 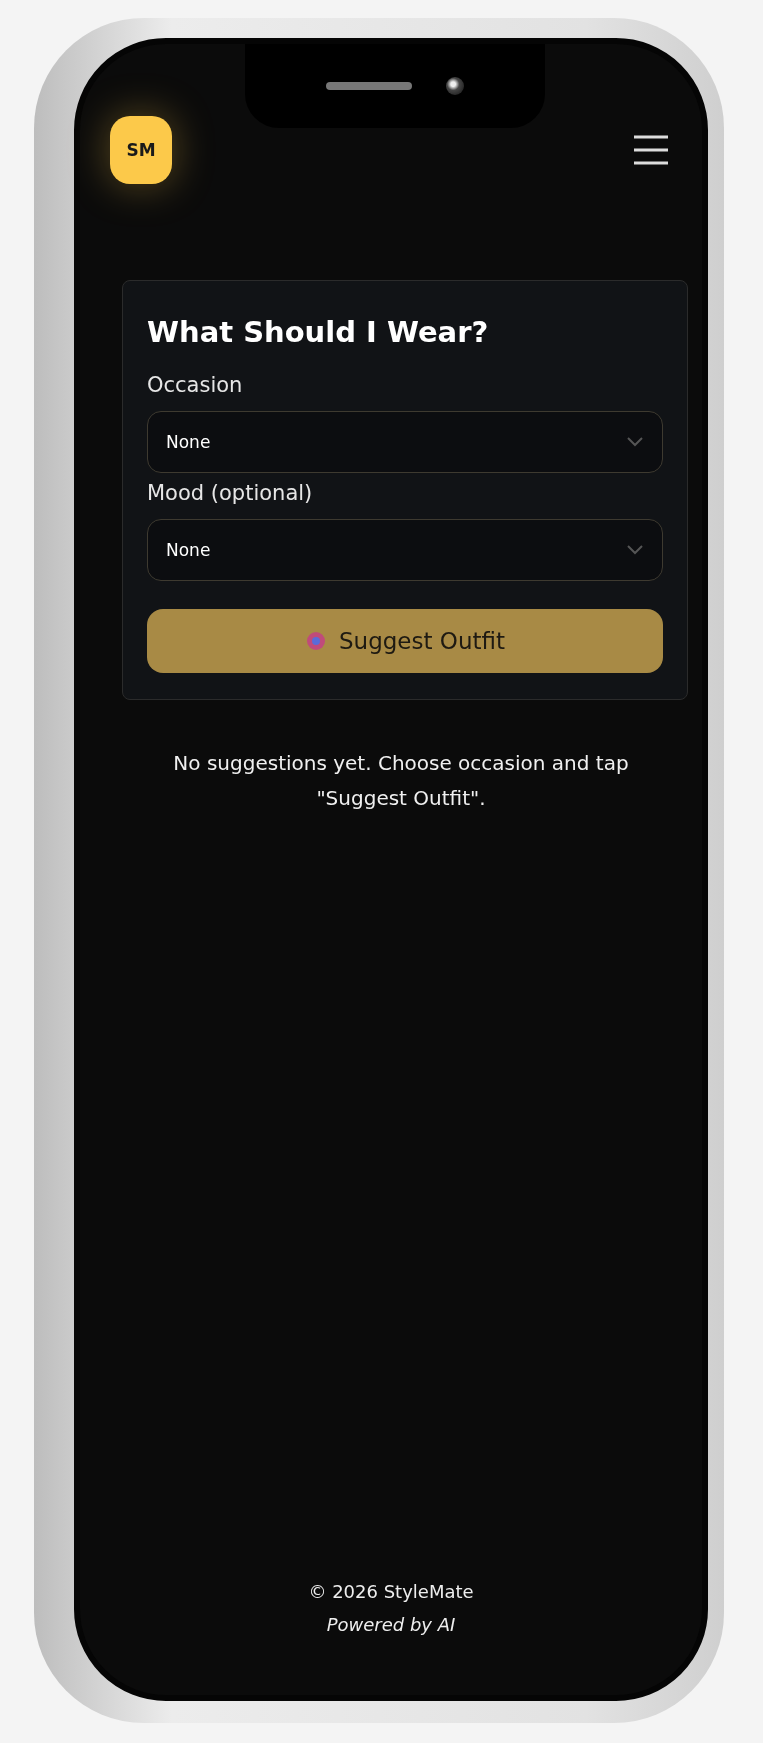 What do you see at coordinates (651, 150) in the screenshot?
I see `menu-icon` at bounding box center [651, 150].